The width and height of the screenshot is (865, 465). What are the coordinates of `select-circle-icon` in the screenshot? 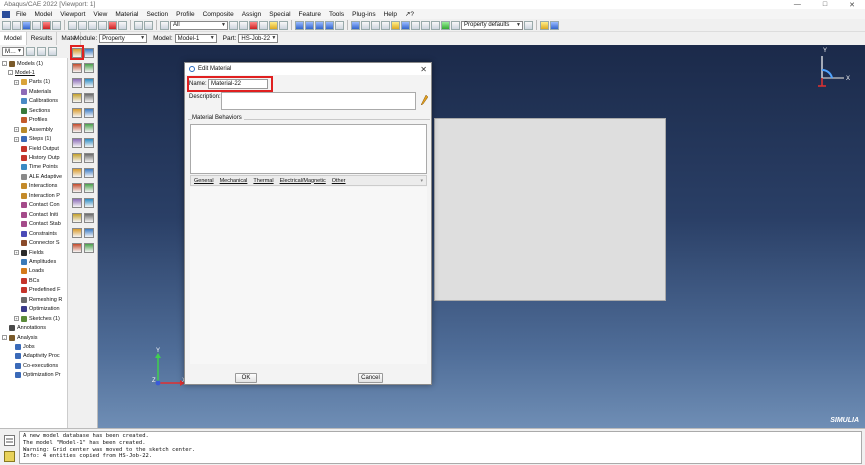 It's located at (243, 25).